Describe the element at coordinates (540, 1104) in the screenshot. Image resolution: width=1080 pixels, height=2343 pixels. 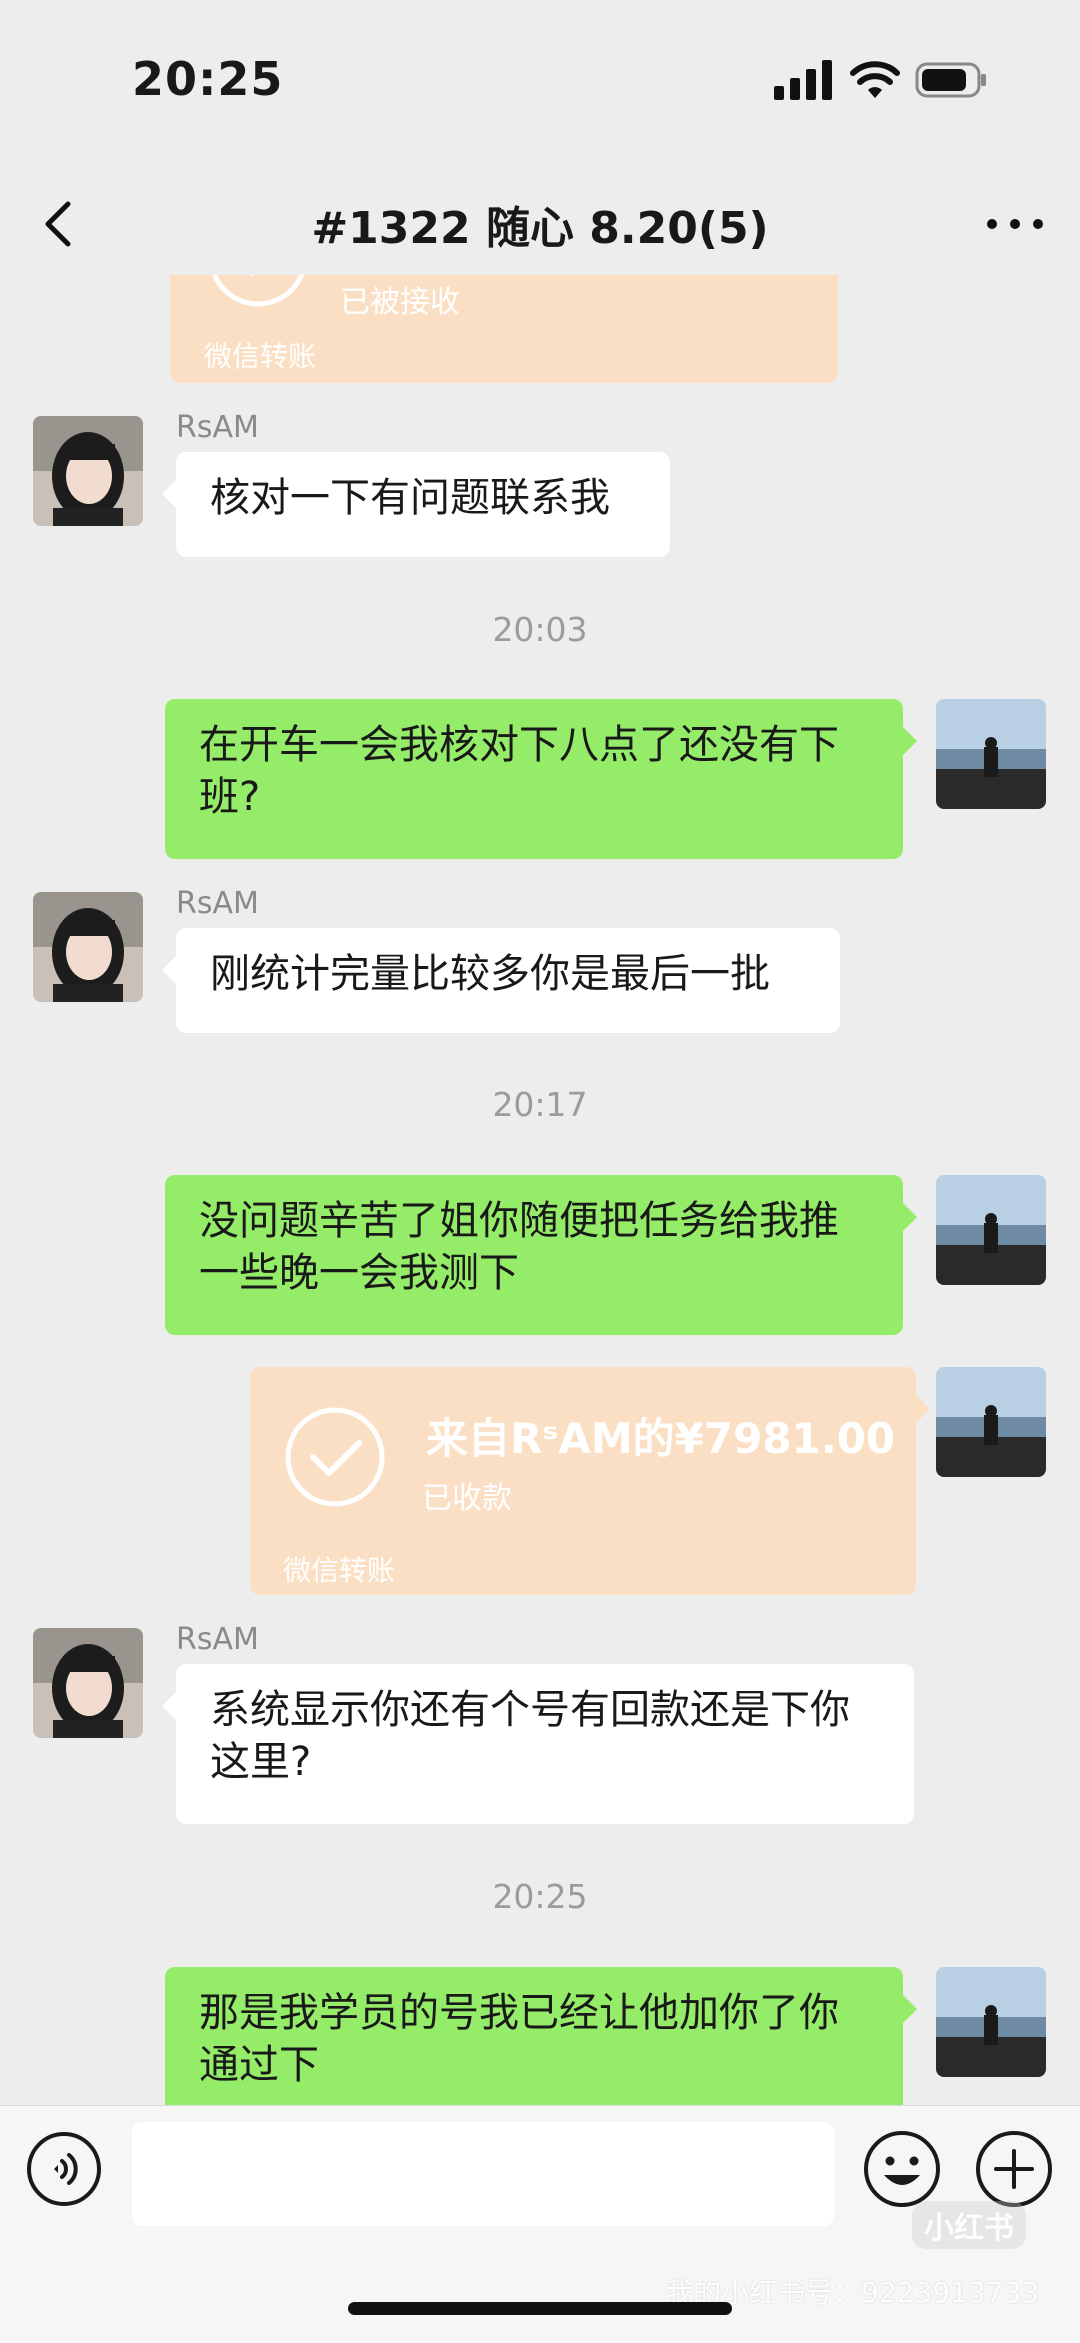
I see `message-timestamp: 20:17` at that location.